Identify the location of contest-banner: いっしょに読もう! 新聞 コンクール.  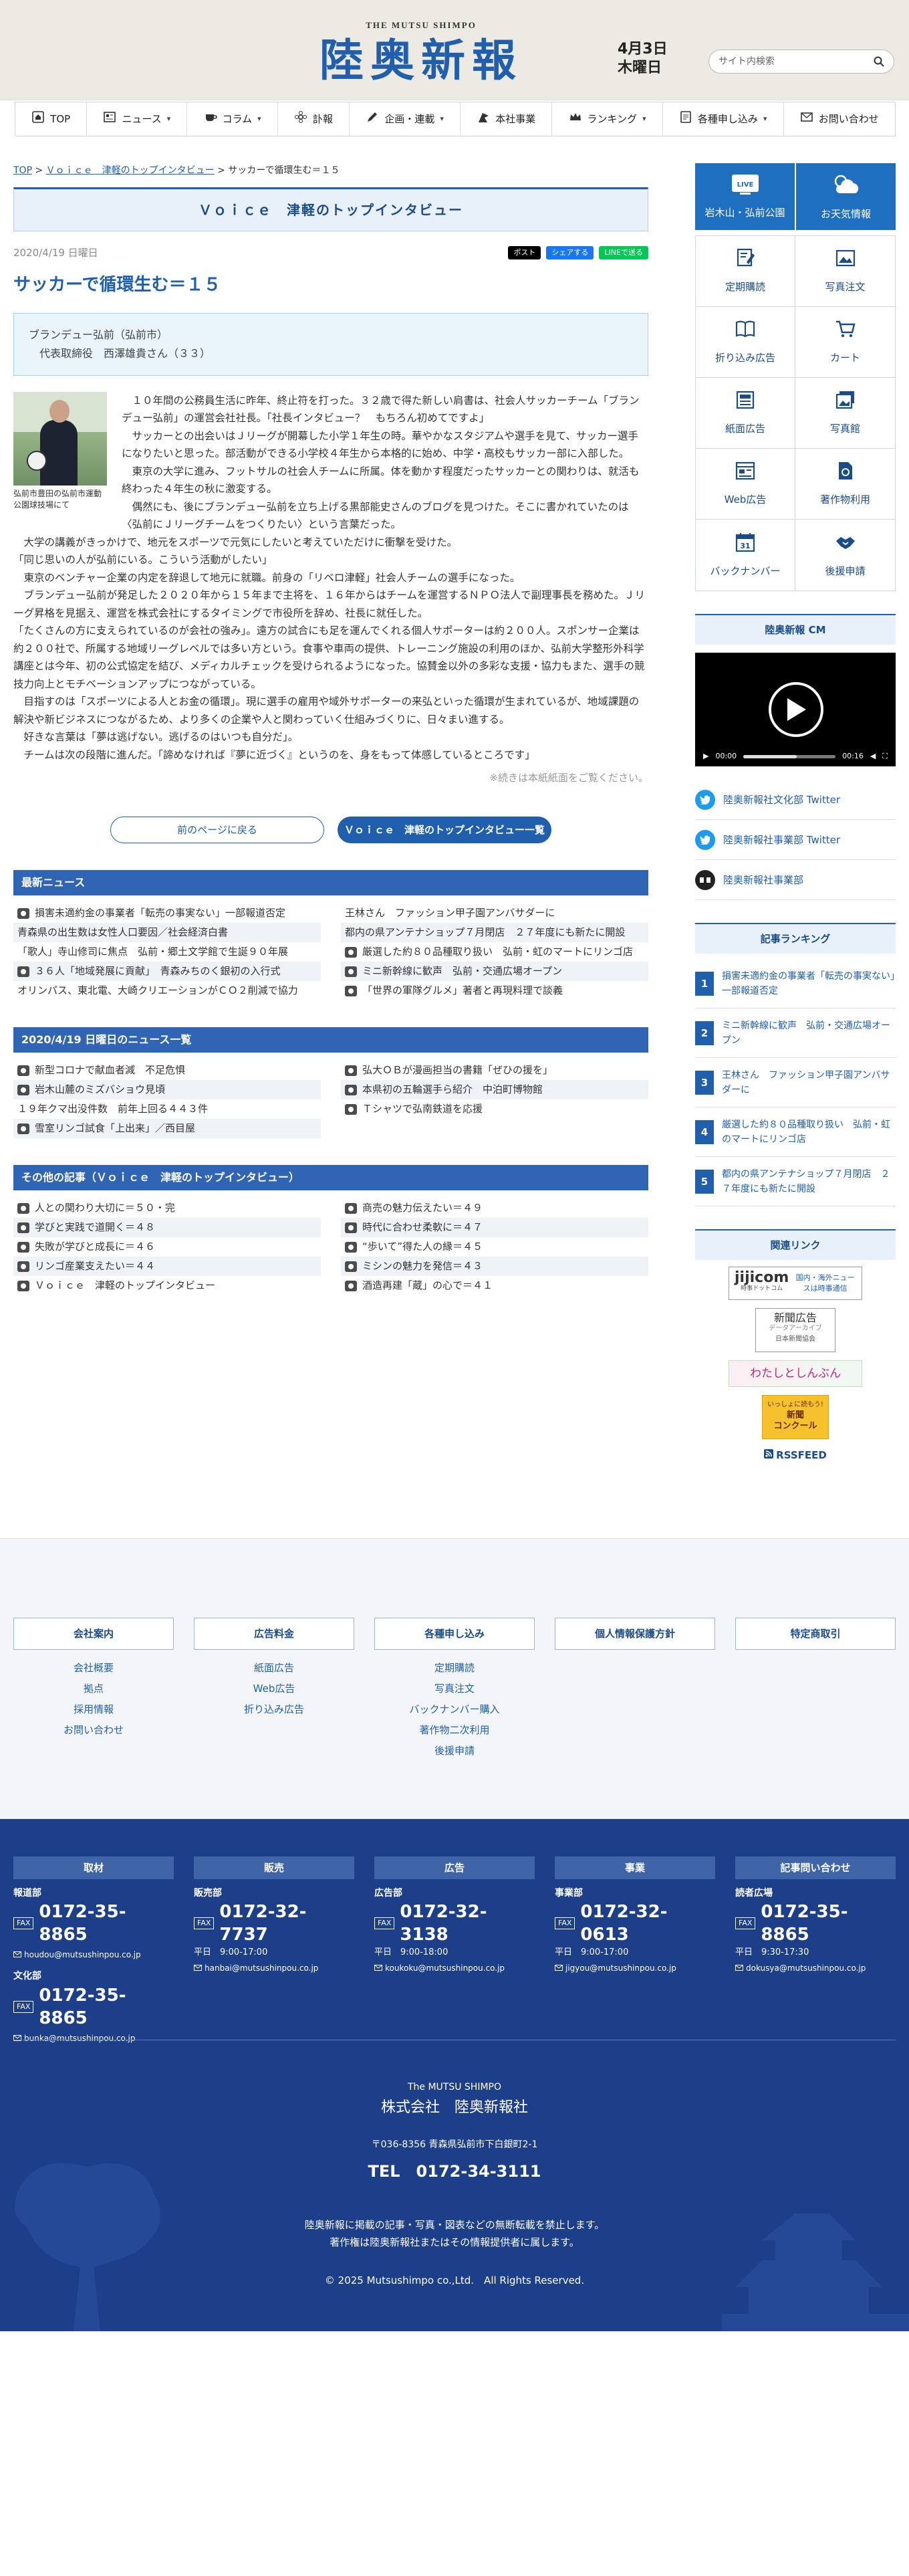
(795, 1417).